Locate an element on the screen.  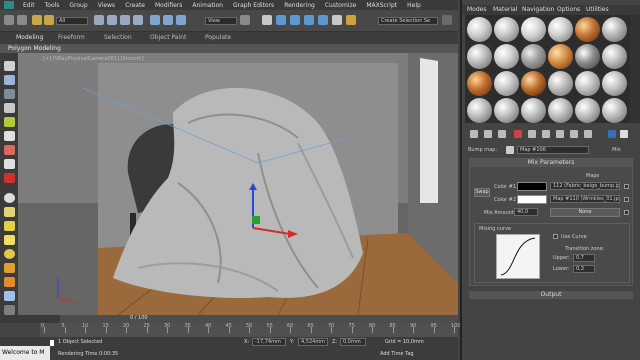
me-menu-utilities: Utilities is located at coordinates (597, 9).